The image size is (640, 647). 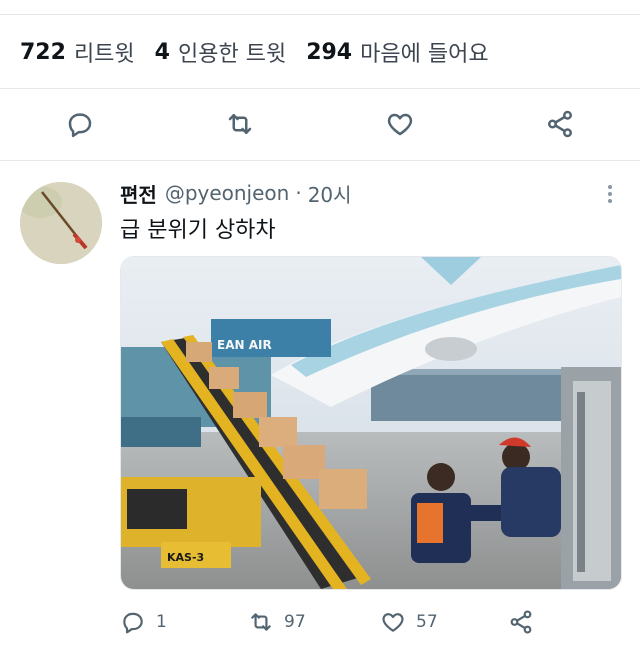 What do you see at coordinates (320, 124) in the screenshot?
I see `tweet-action-bar` at bounding box center [320, 124].